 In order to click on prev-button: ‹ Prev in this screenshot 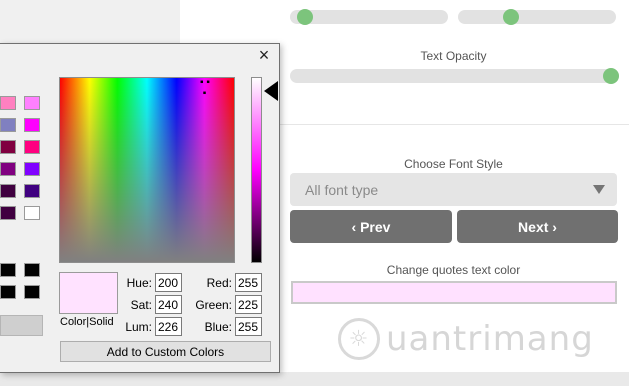, I will do `click(371, 226)`.